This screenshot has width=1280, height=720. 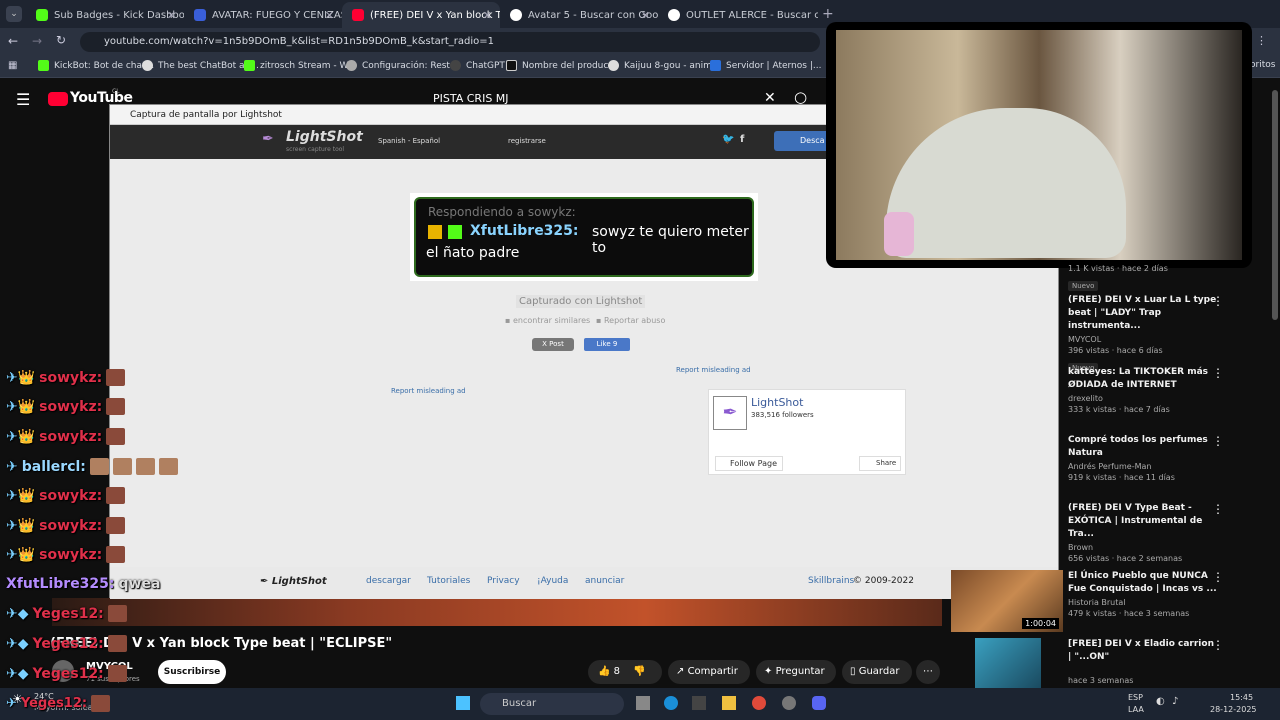 I want to click on tab-search-button: ⌄, so click(x=14, y=14).